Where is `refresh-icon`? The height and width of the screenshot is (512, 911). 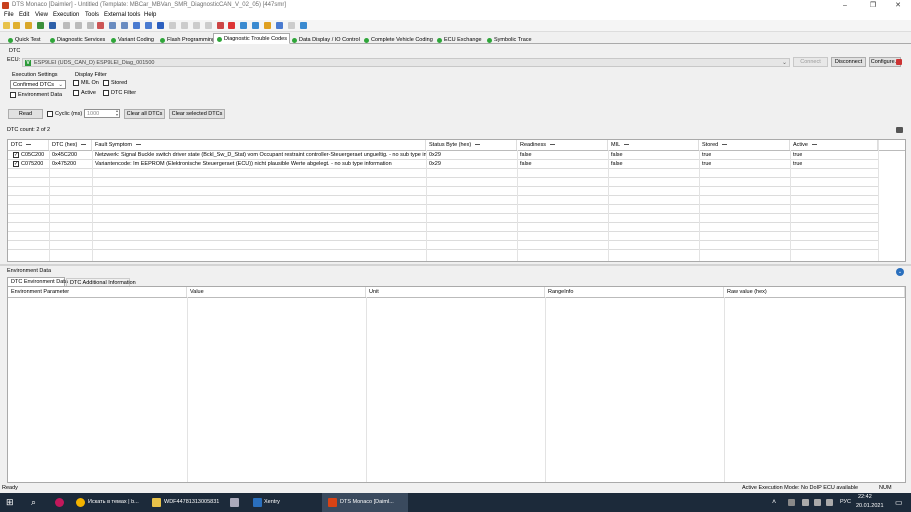 refresh-icon is located at coordinates (40, 25).